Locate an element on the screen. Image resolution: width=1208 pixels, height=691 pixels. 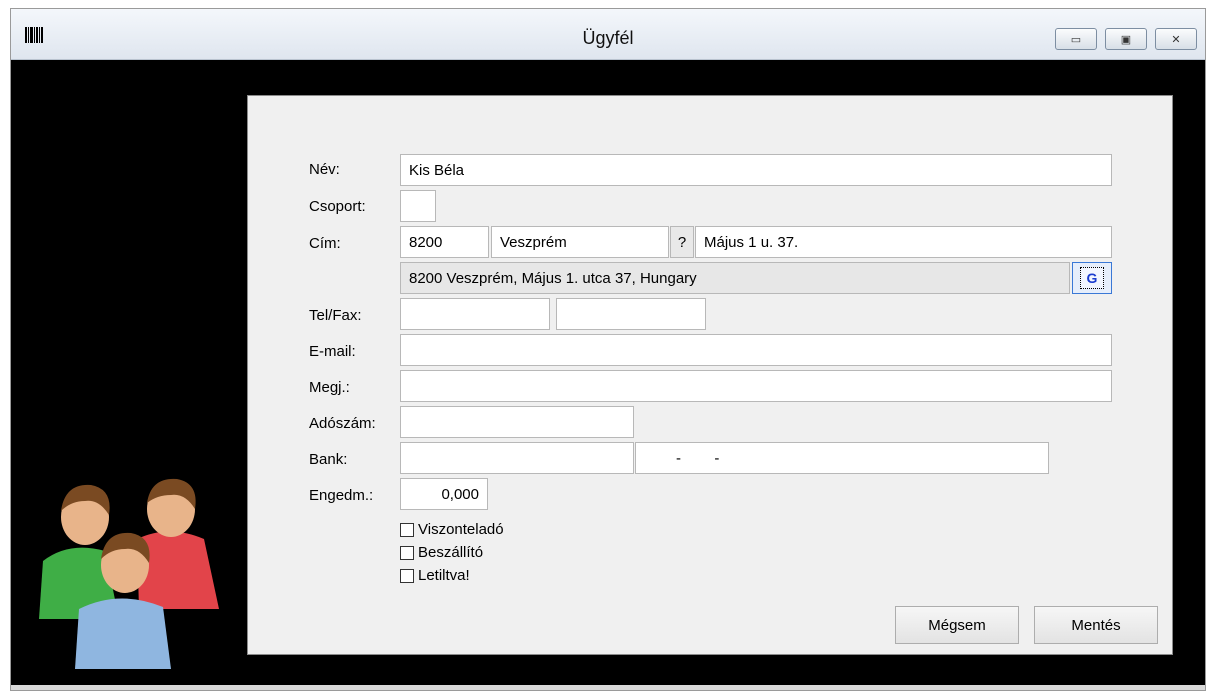
close-icon: ✕ is located at coordinates (1176, 39).